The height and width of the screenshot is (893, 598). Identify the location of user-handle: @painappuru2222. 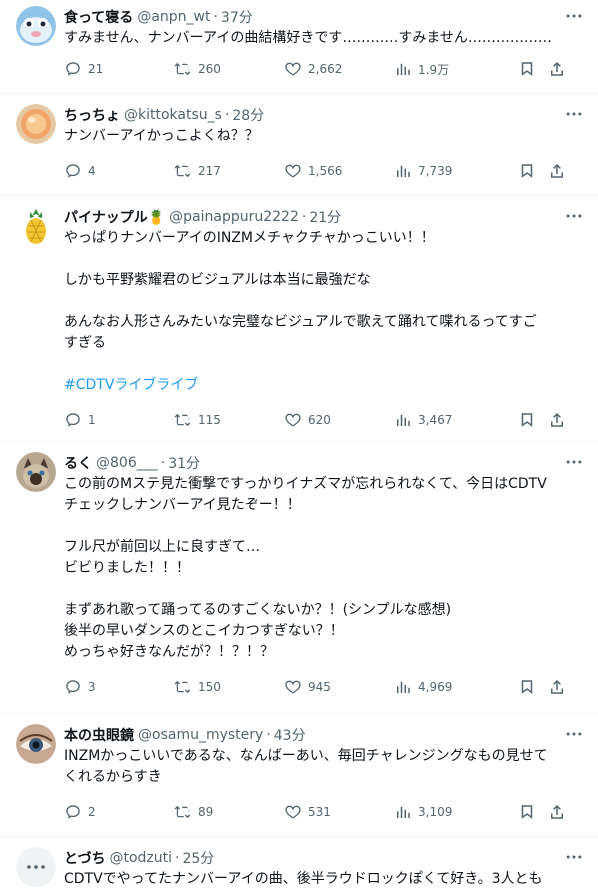
(234, 217).